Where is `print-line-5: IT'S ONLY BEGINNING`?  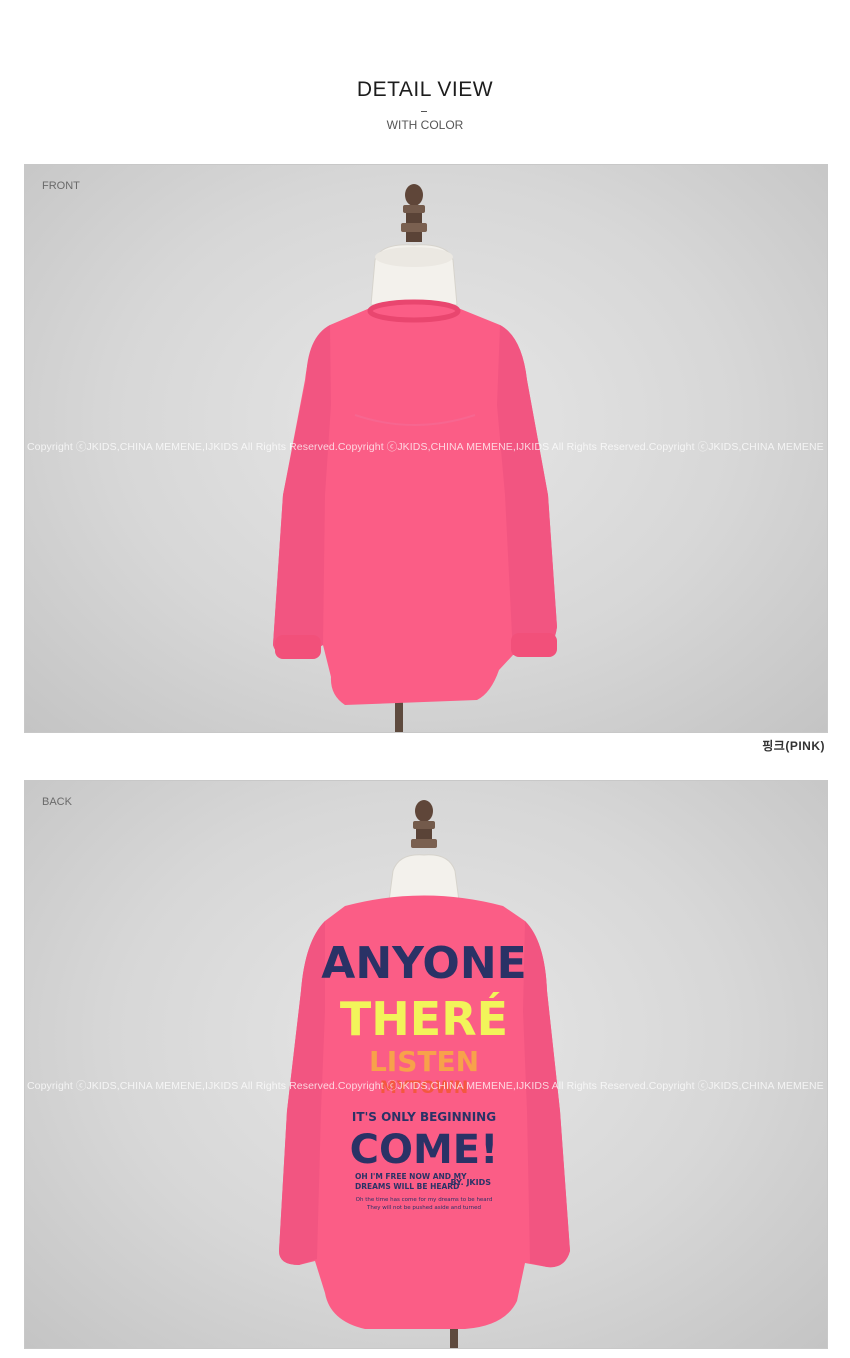
print-line-5: IT'S ONLY BEGINNING is located at coordinates (424, 1117).